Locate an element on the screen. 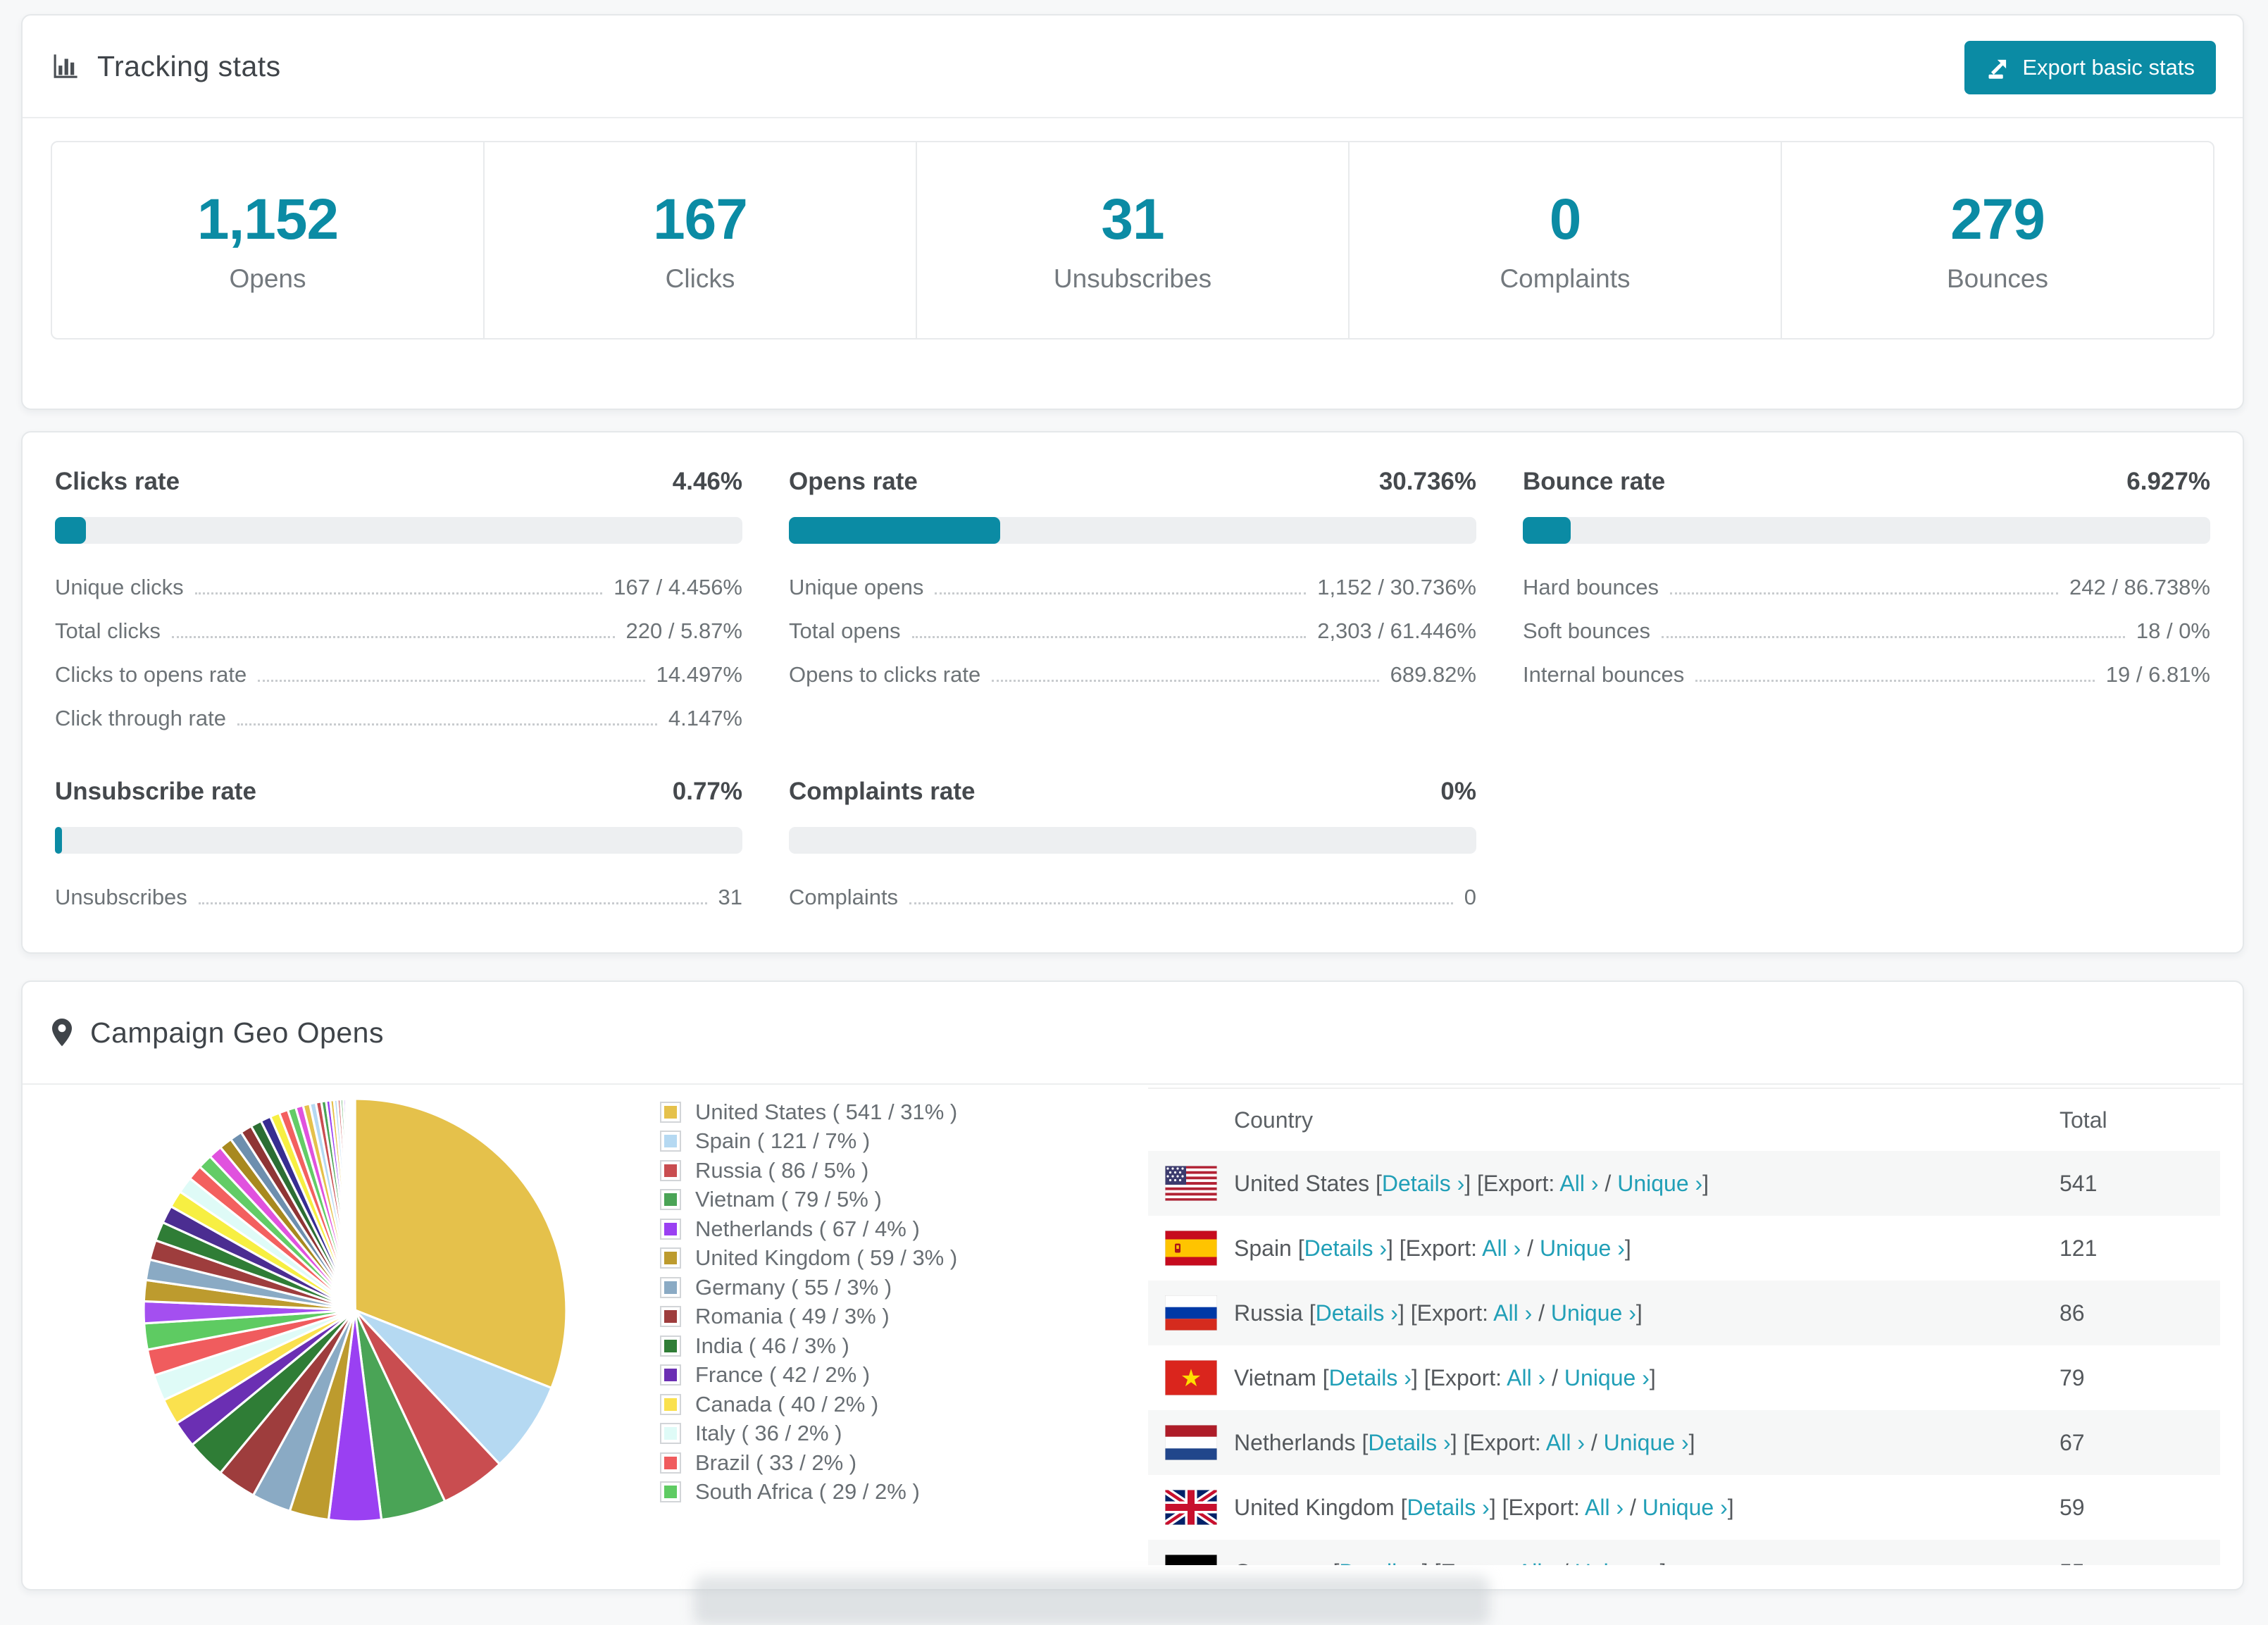 The image size is (2268, 1625). rate-value: 4.46% is located at coordinates (708, 482).